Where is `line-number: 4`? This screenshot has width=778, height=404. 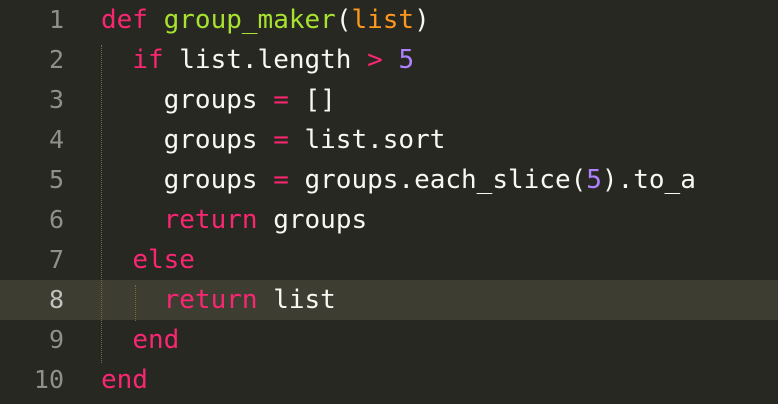
line-number: 4 is located at coordinates (56, 139).